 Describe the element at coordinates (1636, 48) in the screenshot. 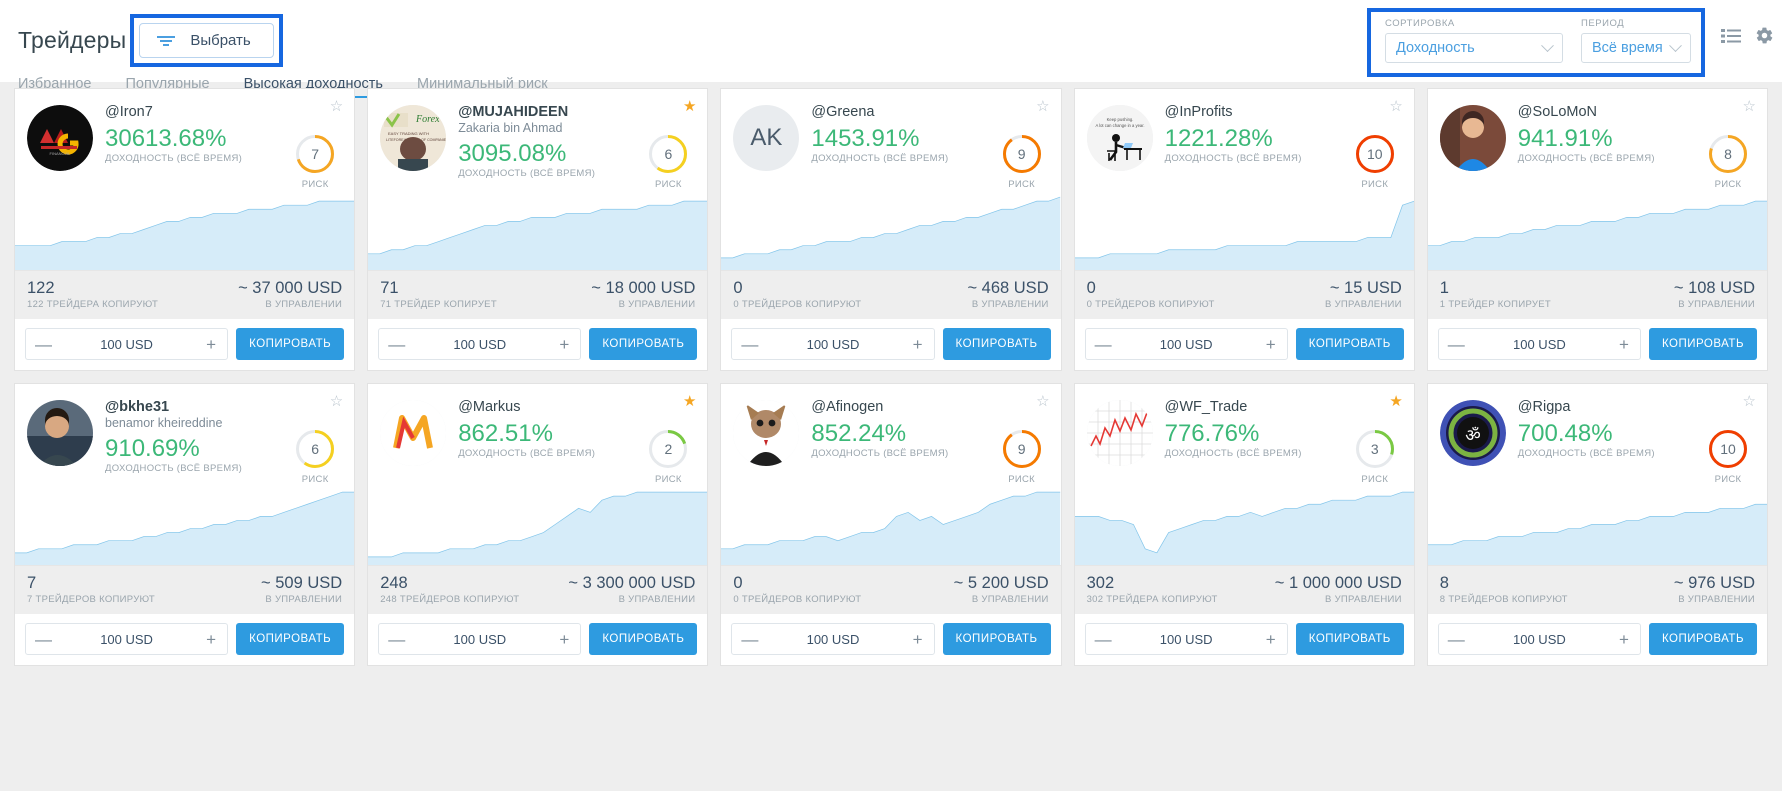

I see `period-select: Всё время` at that location.